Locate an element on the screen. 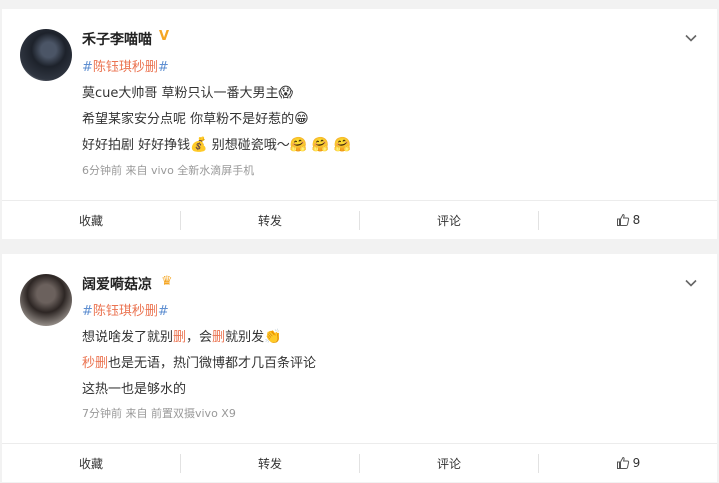 The width and height of the screenshot is (719, 483). post-meta: 7分钟前 来自 前置双摄vivo X9 is located at coordinates (159, 413).